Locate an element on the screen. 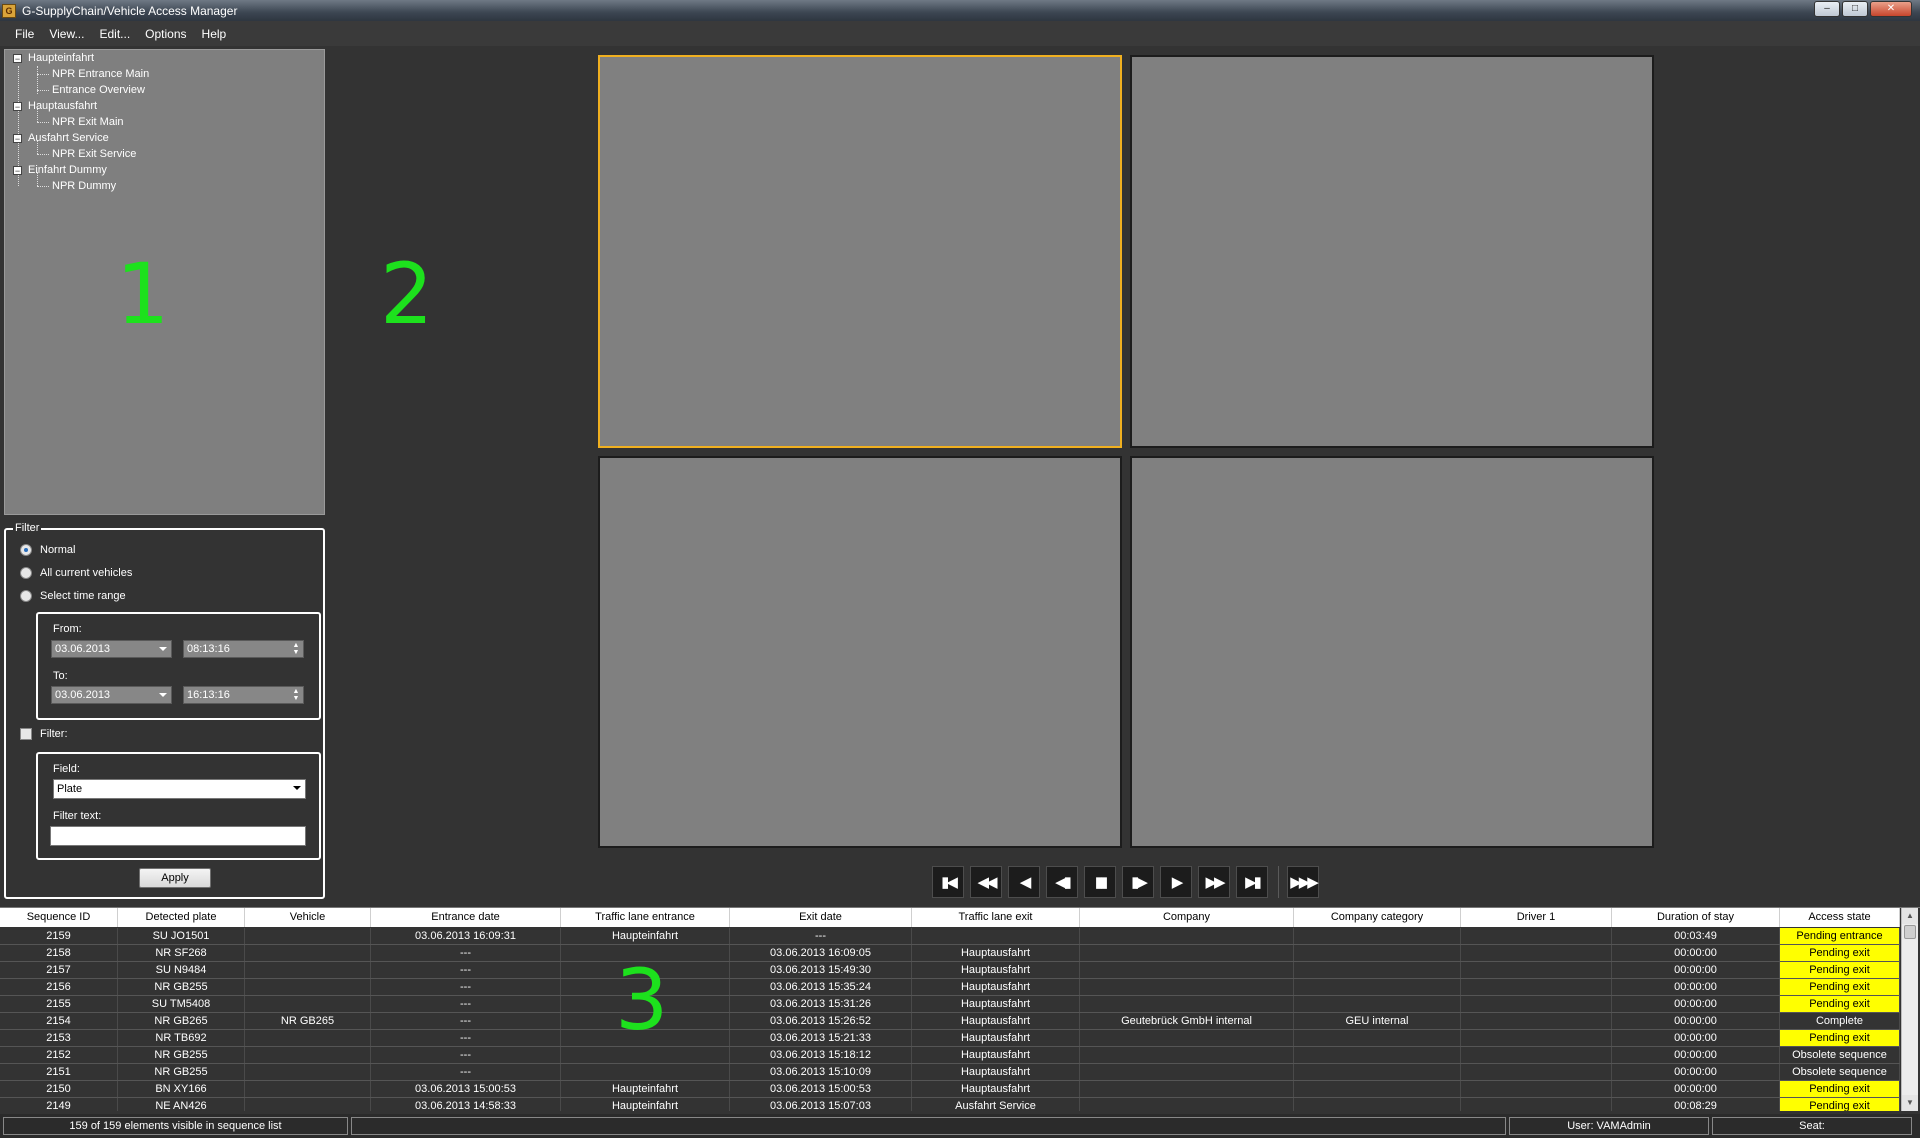  fast-rewind-icon: ◀◀ is located at coordinates (986, 882).